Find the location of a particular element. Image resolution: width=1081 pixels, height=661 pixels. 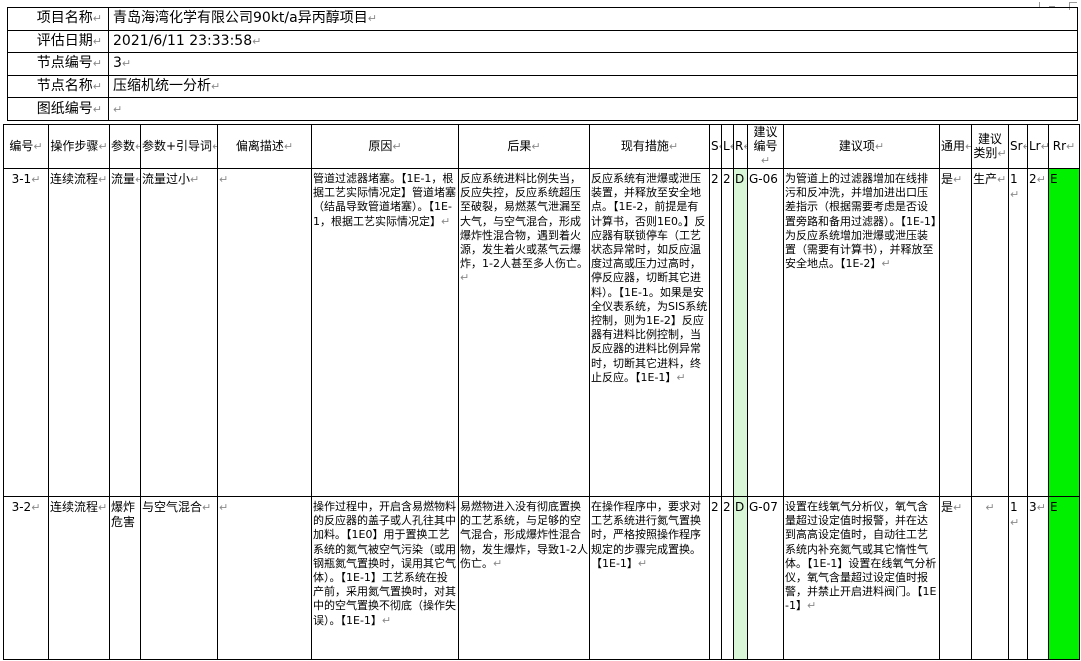

info-row-node-id: 节点编号↵ 3↵ is located at coordinates (542, 64).